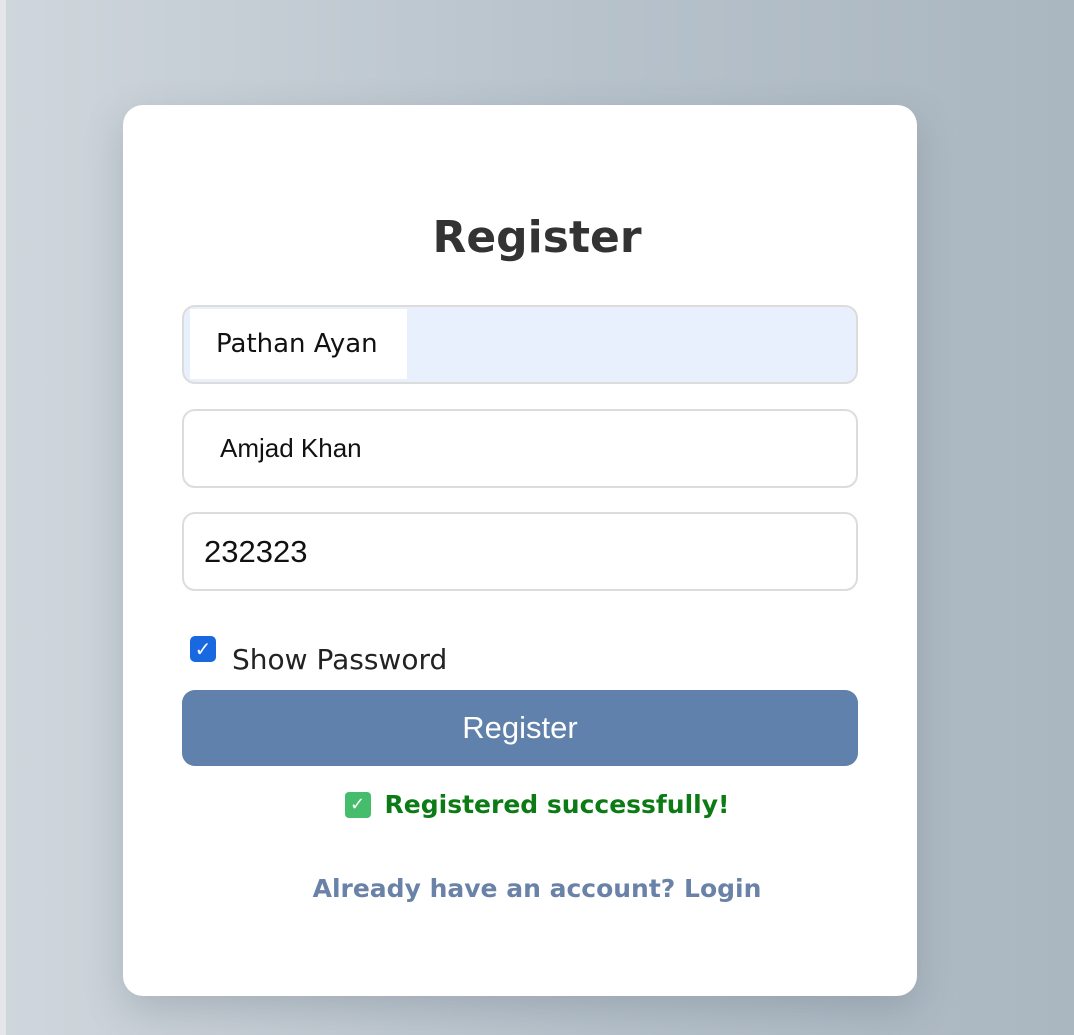  Describe the element at coordinates (520, 344) in the screenshot. I see `name-field: Pathan Ayan` at that location.